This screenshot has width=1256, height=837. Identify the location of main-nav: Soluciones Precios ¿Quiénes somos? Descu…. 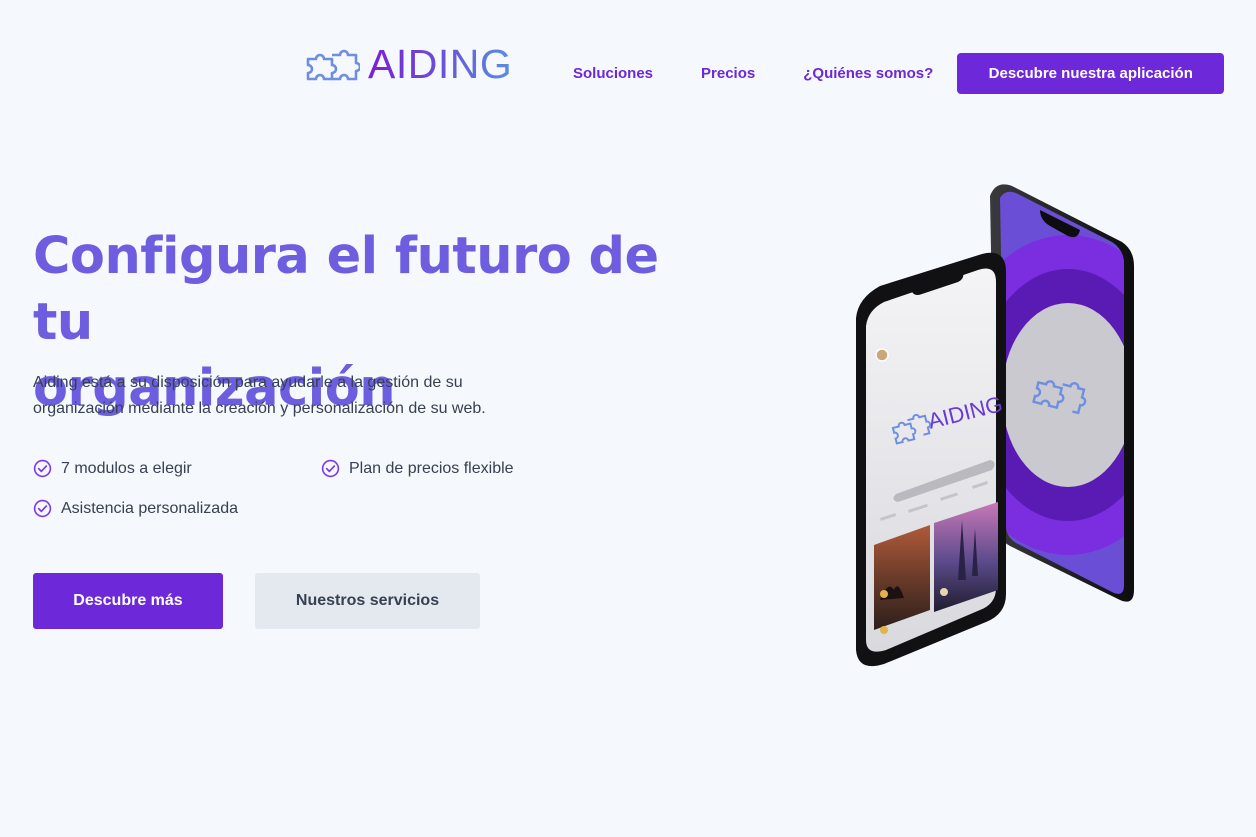
(899, 73).